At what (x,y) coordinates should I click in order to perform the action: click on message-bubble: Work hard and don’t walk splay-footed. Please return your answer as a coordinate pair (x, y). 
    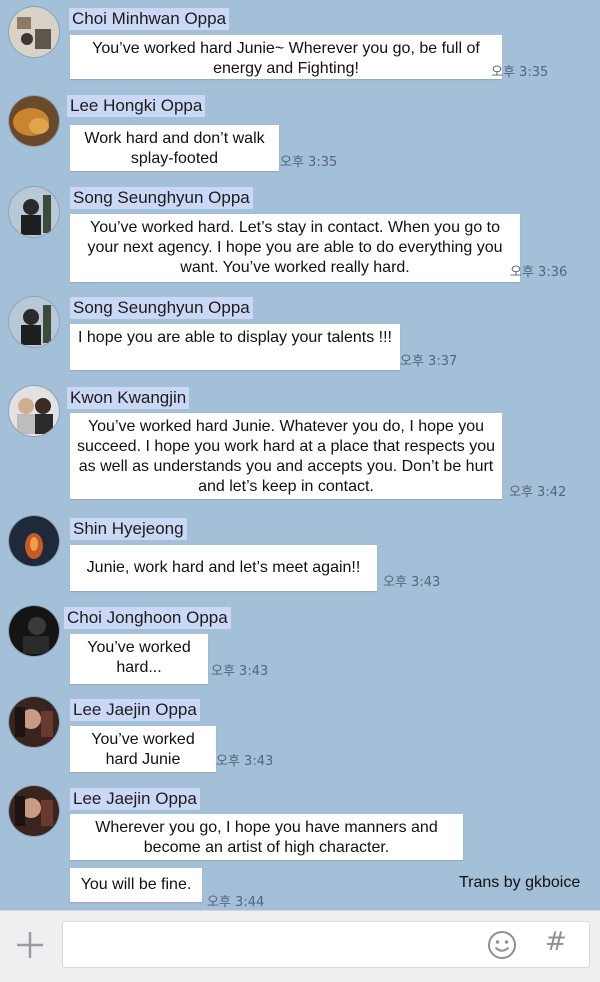
    Looking at the image, I should click on (174, 148).